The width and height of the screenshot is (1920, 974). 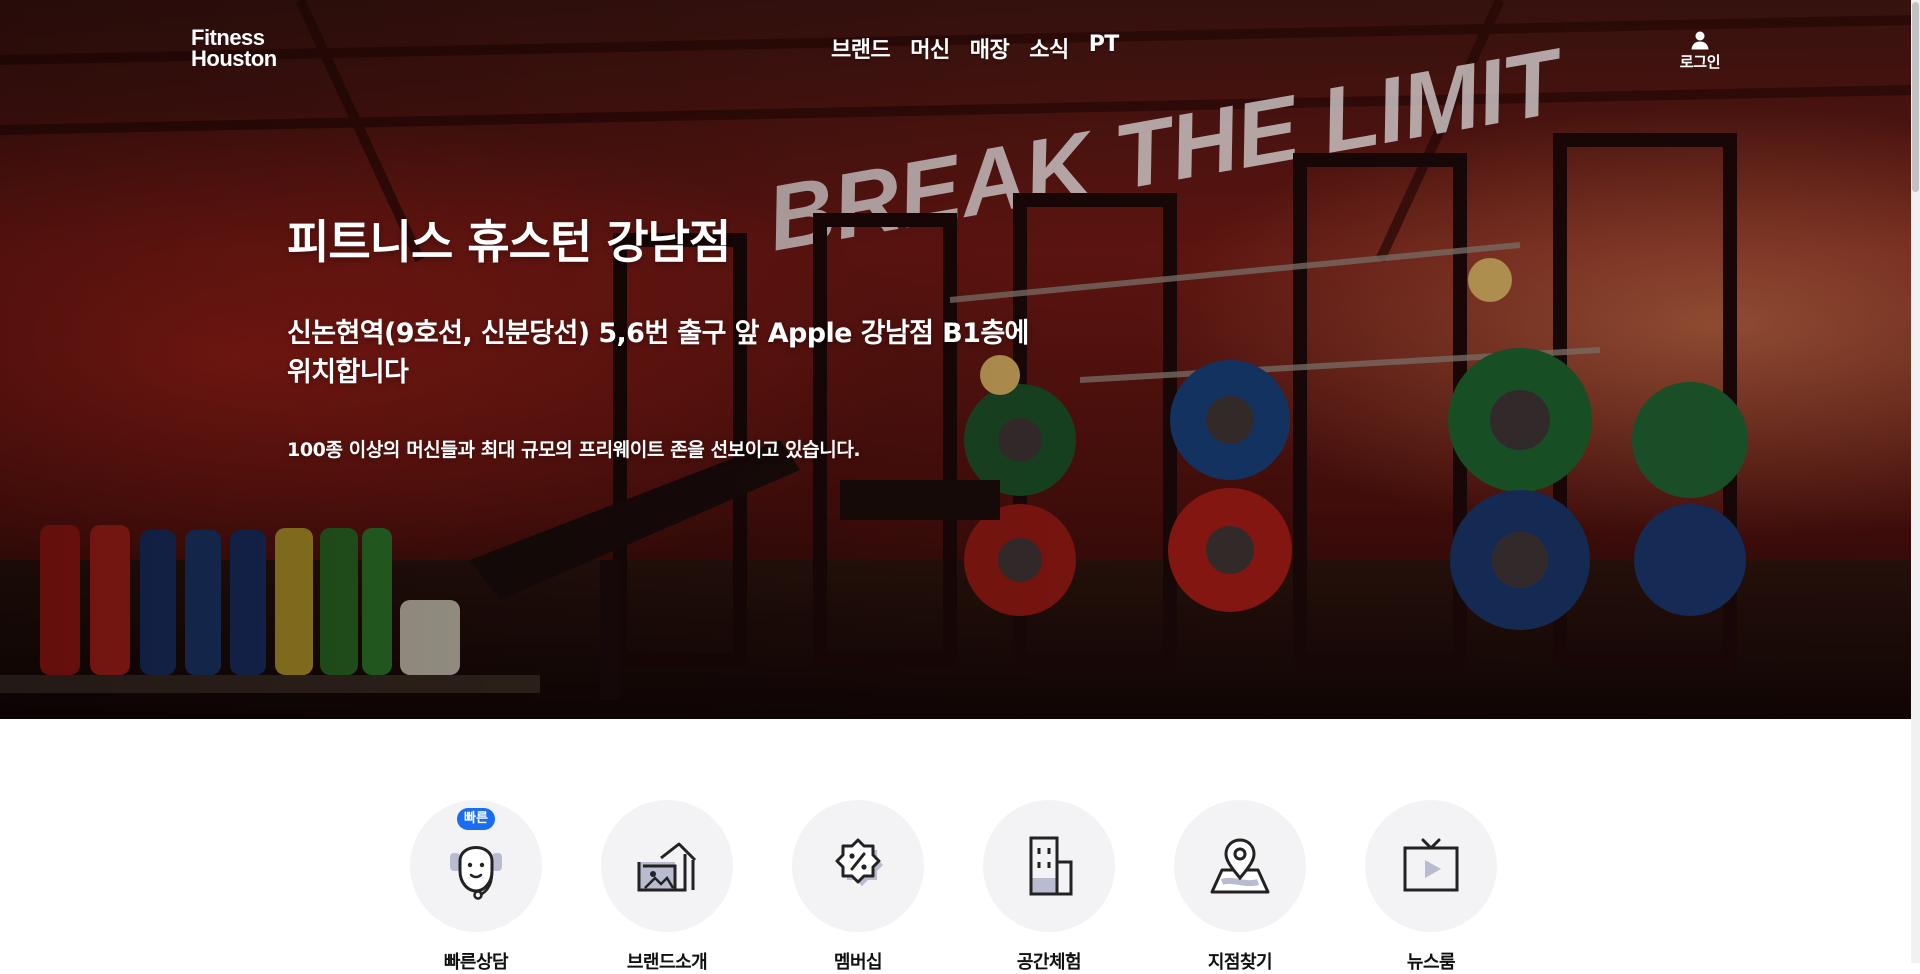 I want to click on quick-menu-item-newsroom: 뉴스룸, so click(x=1431, y=887).